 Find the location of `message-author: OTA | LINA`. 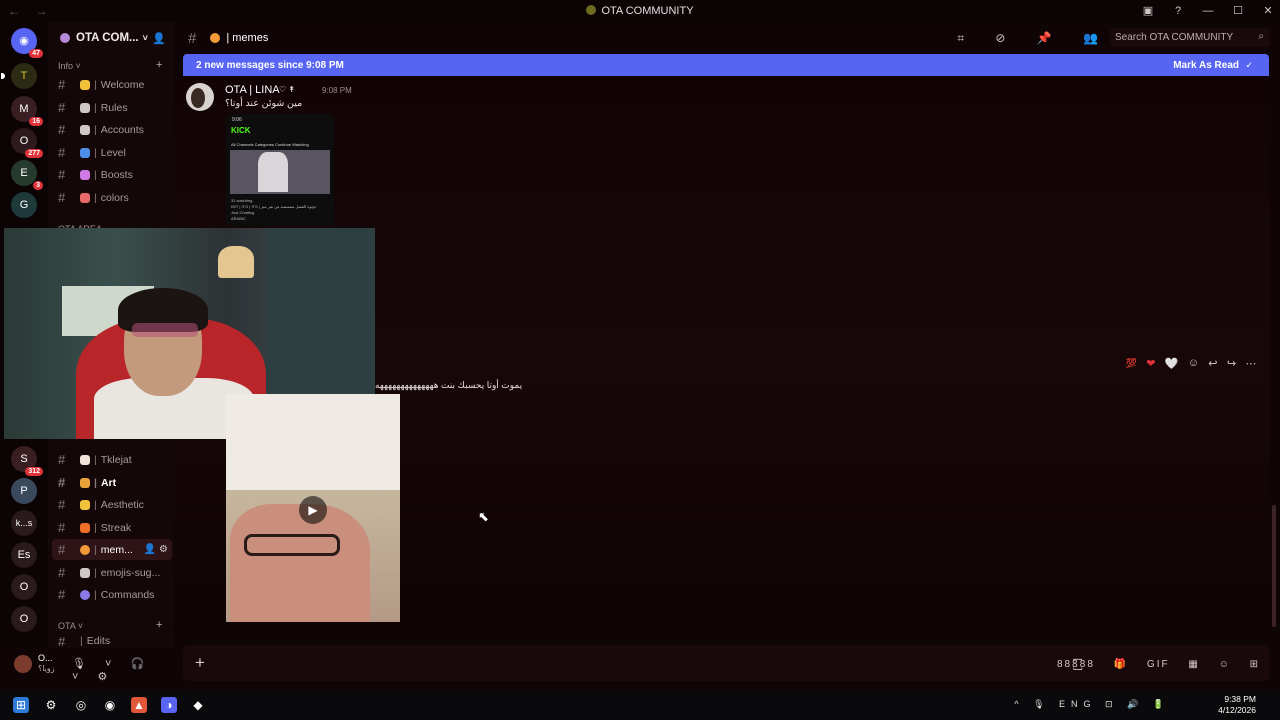

message-author: OTA | LINA is located at coordinates (252, 90).